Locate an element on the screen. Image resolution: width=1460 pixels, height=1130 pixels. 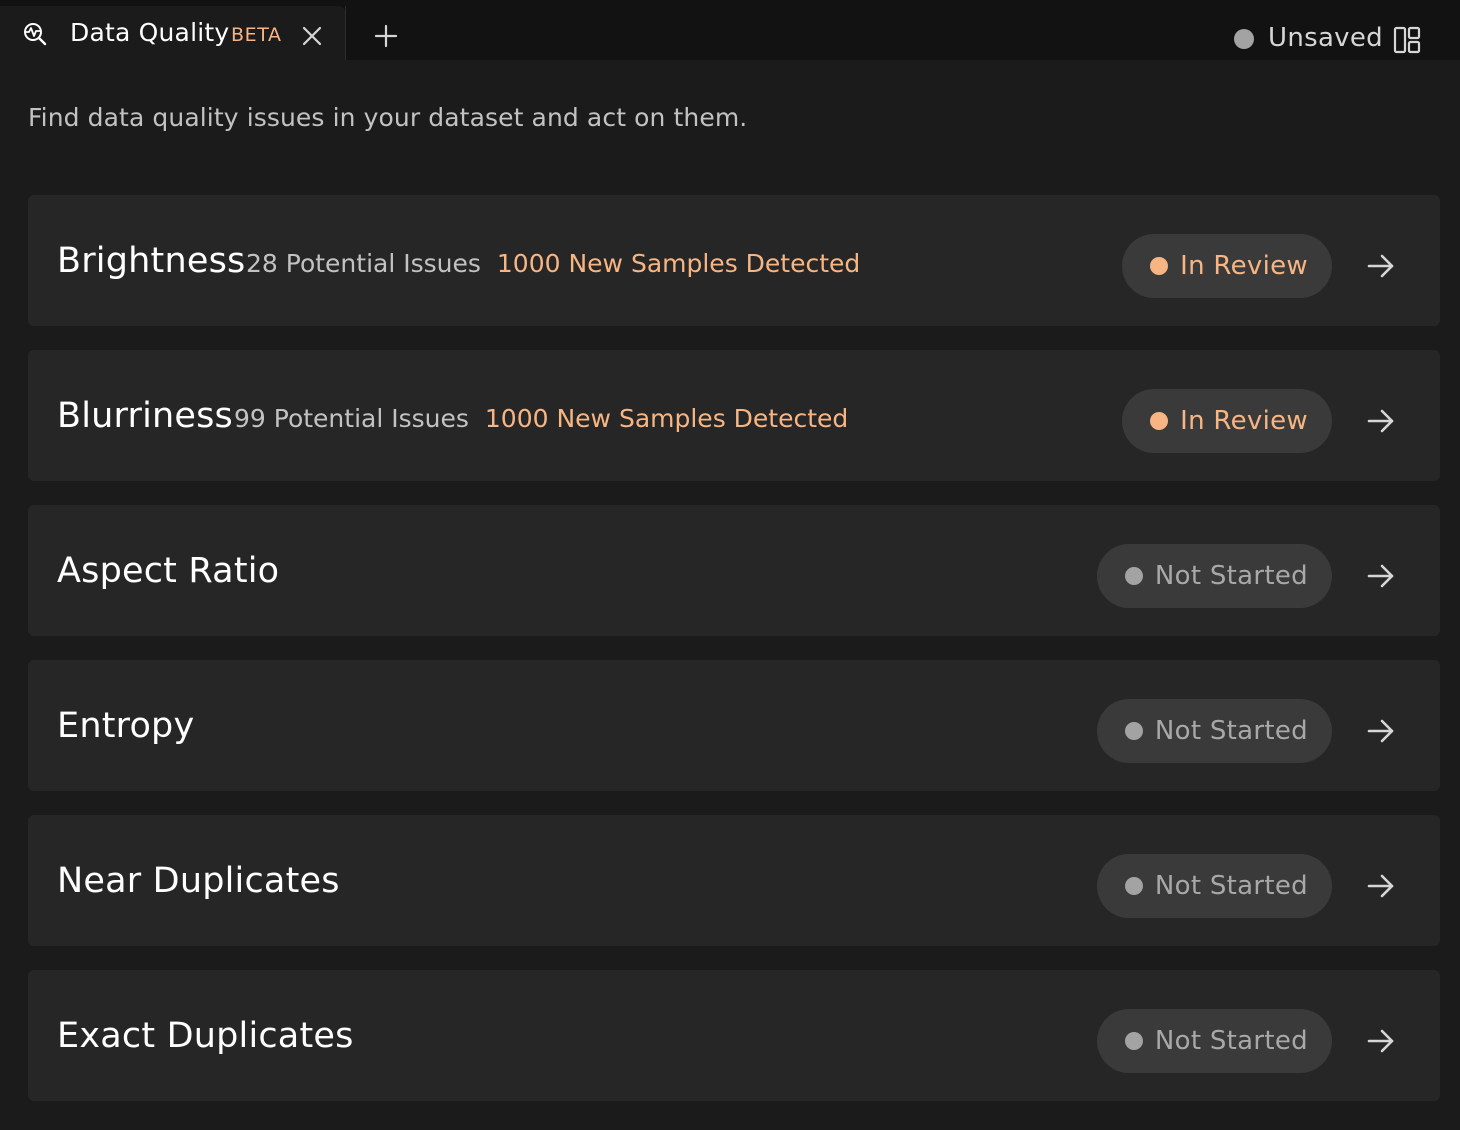
save-status: Unsaved is located at coordinates (1340, 40).